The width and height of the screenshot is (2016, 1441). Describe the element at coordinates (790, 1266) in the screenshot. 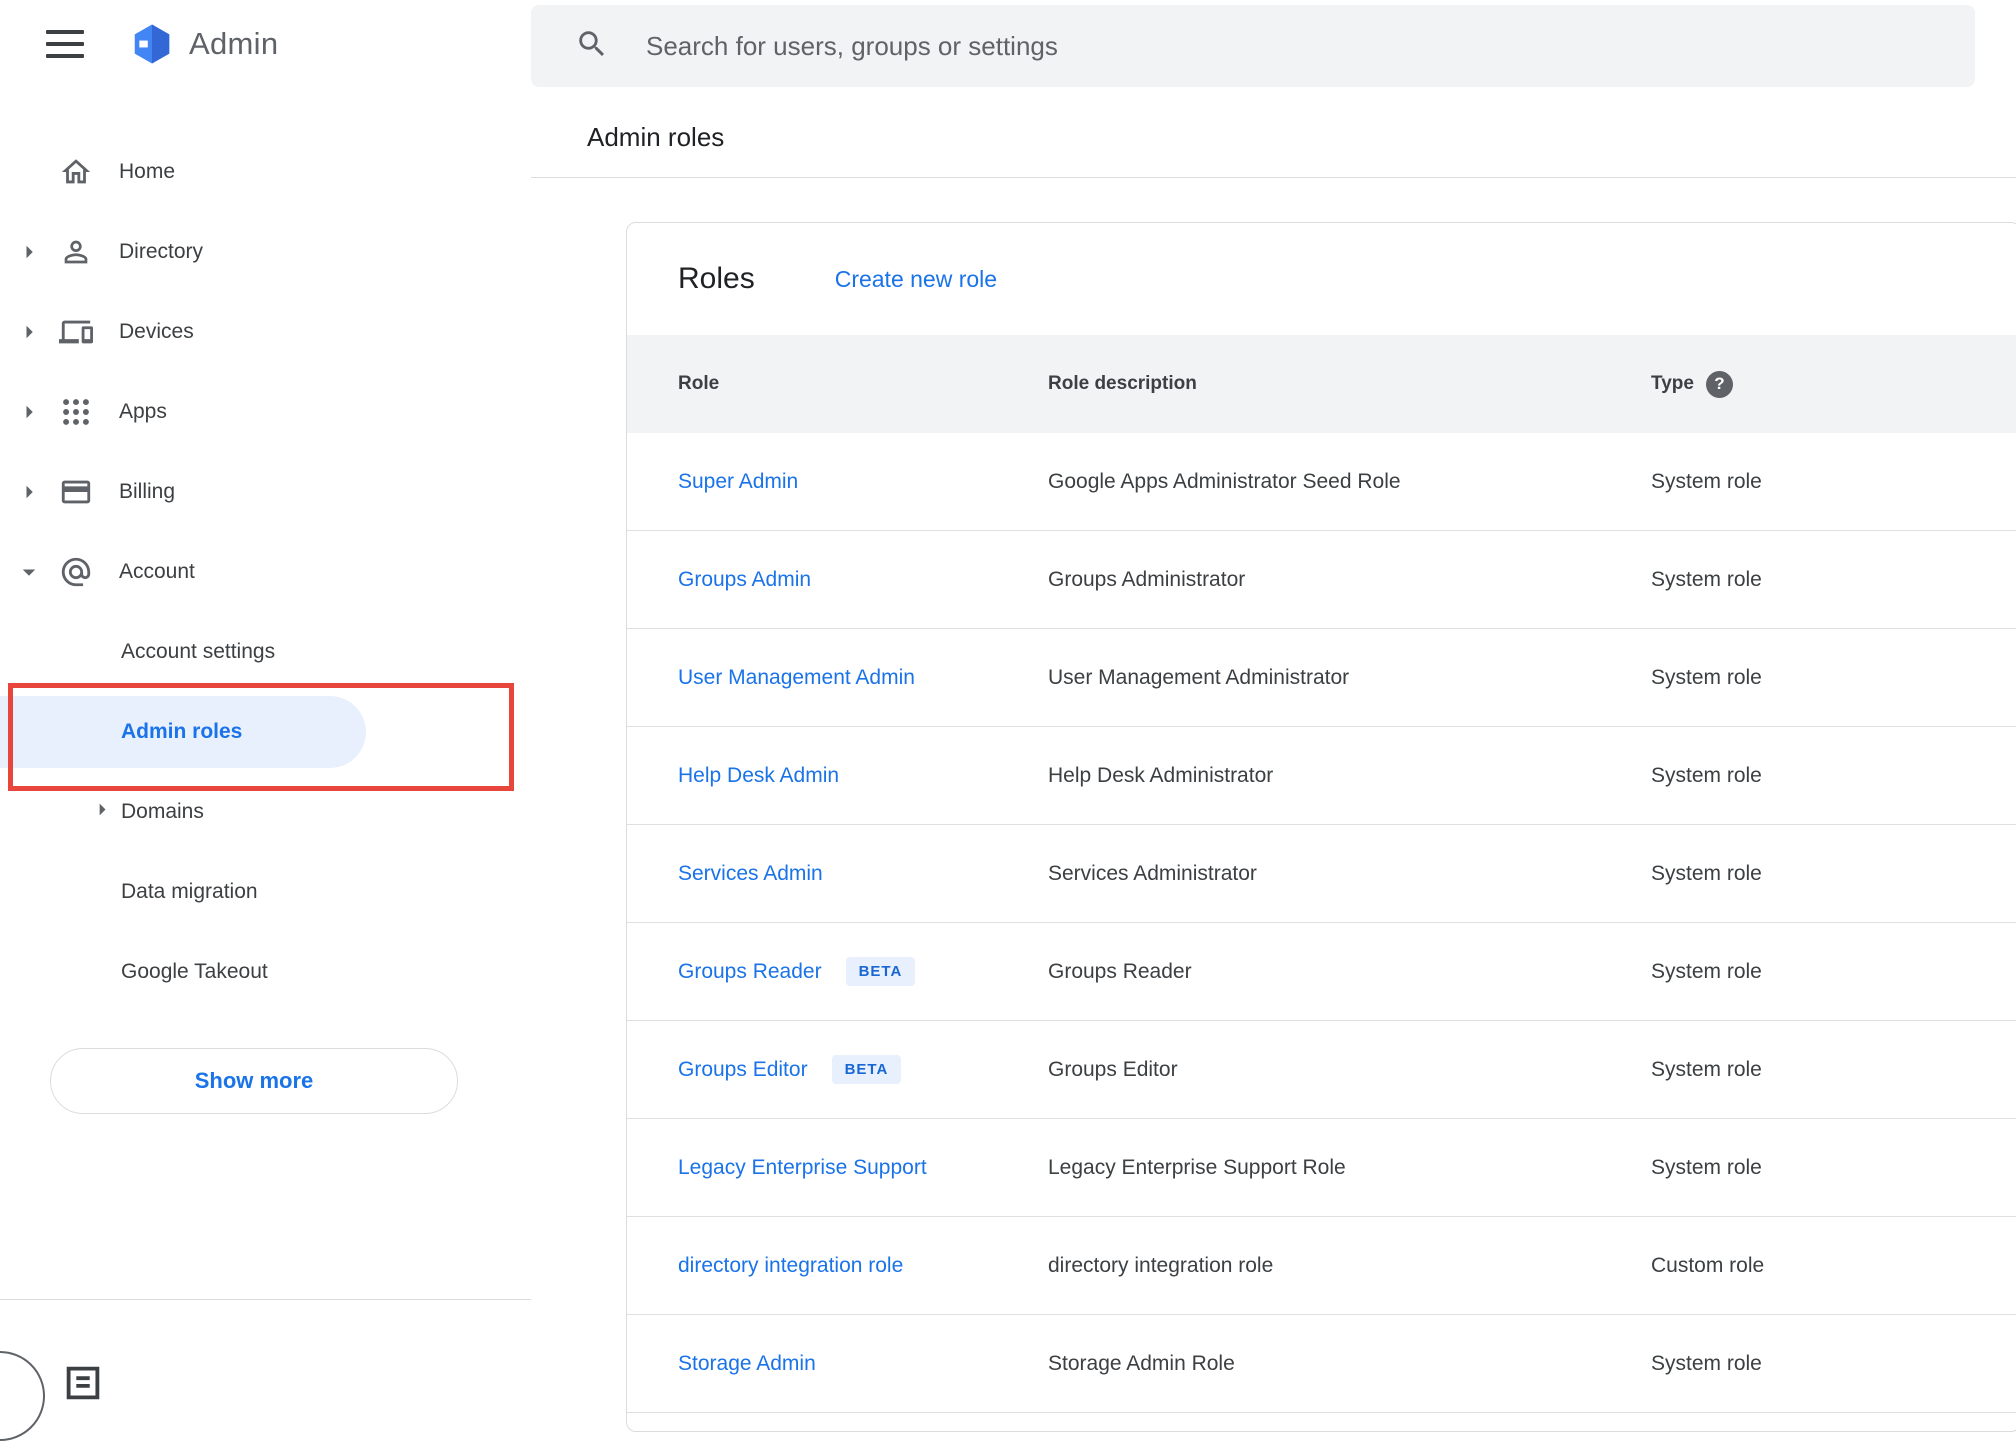

I see `role-link: directory integration role` at that location.